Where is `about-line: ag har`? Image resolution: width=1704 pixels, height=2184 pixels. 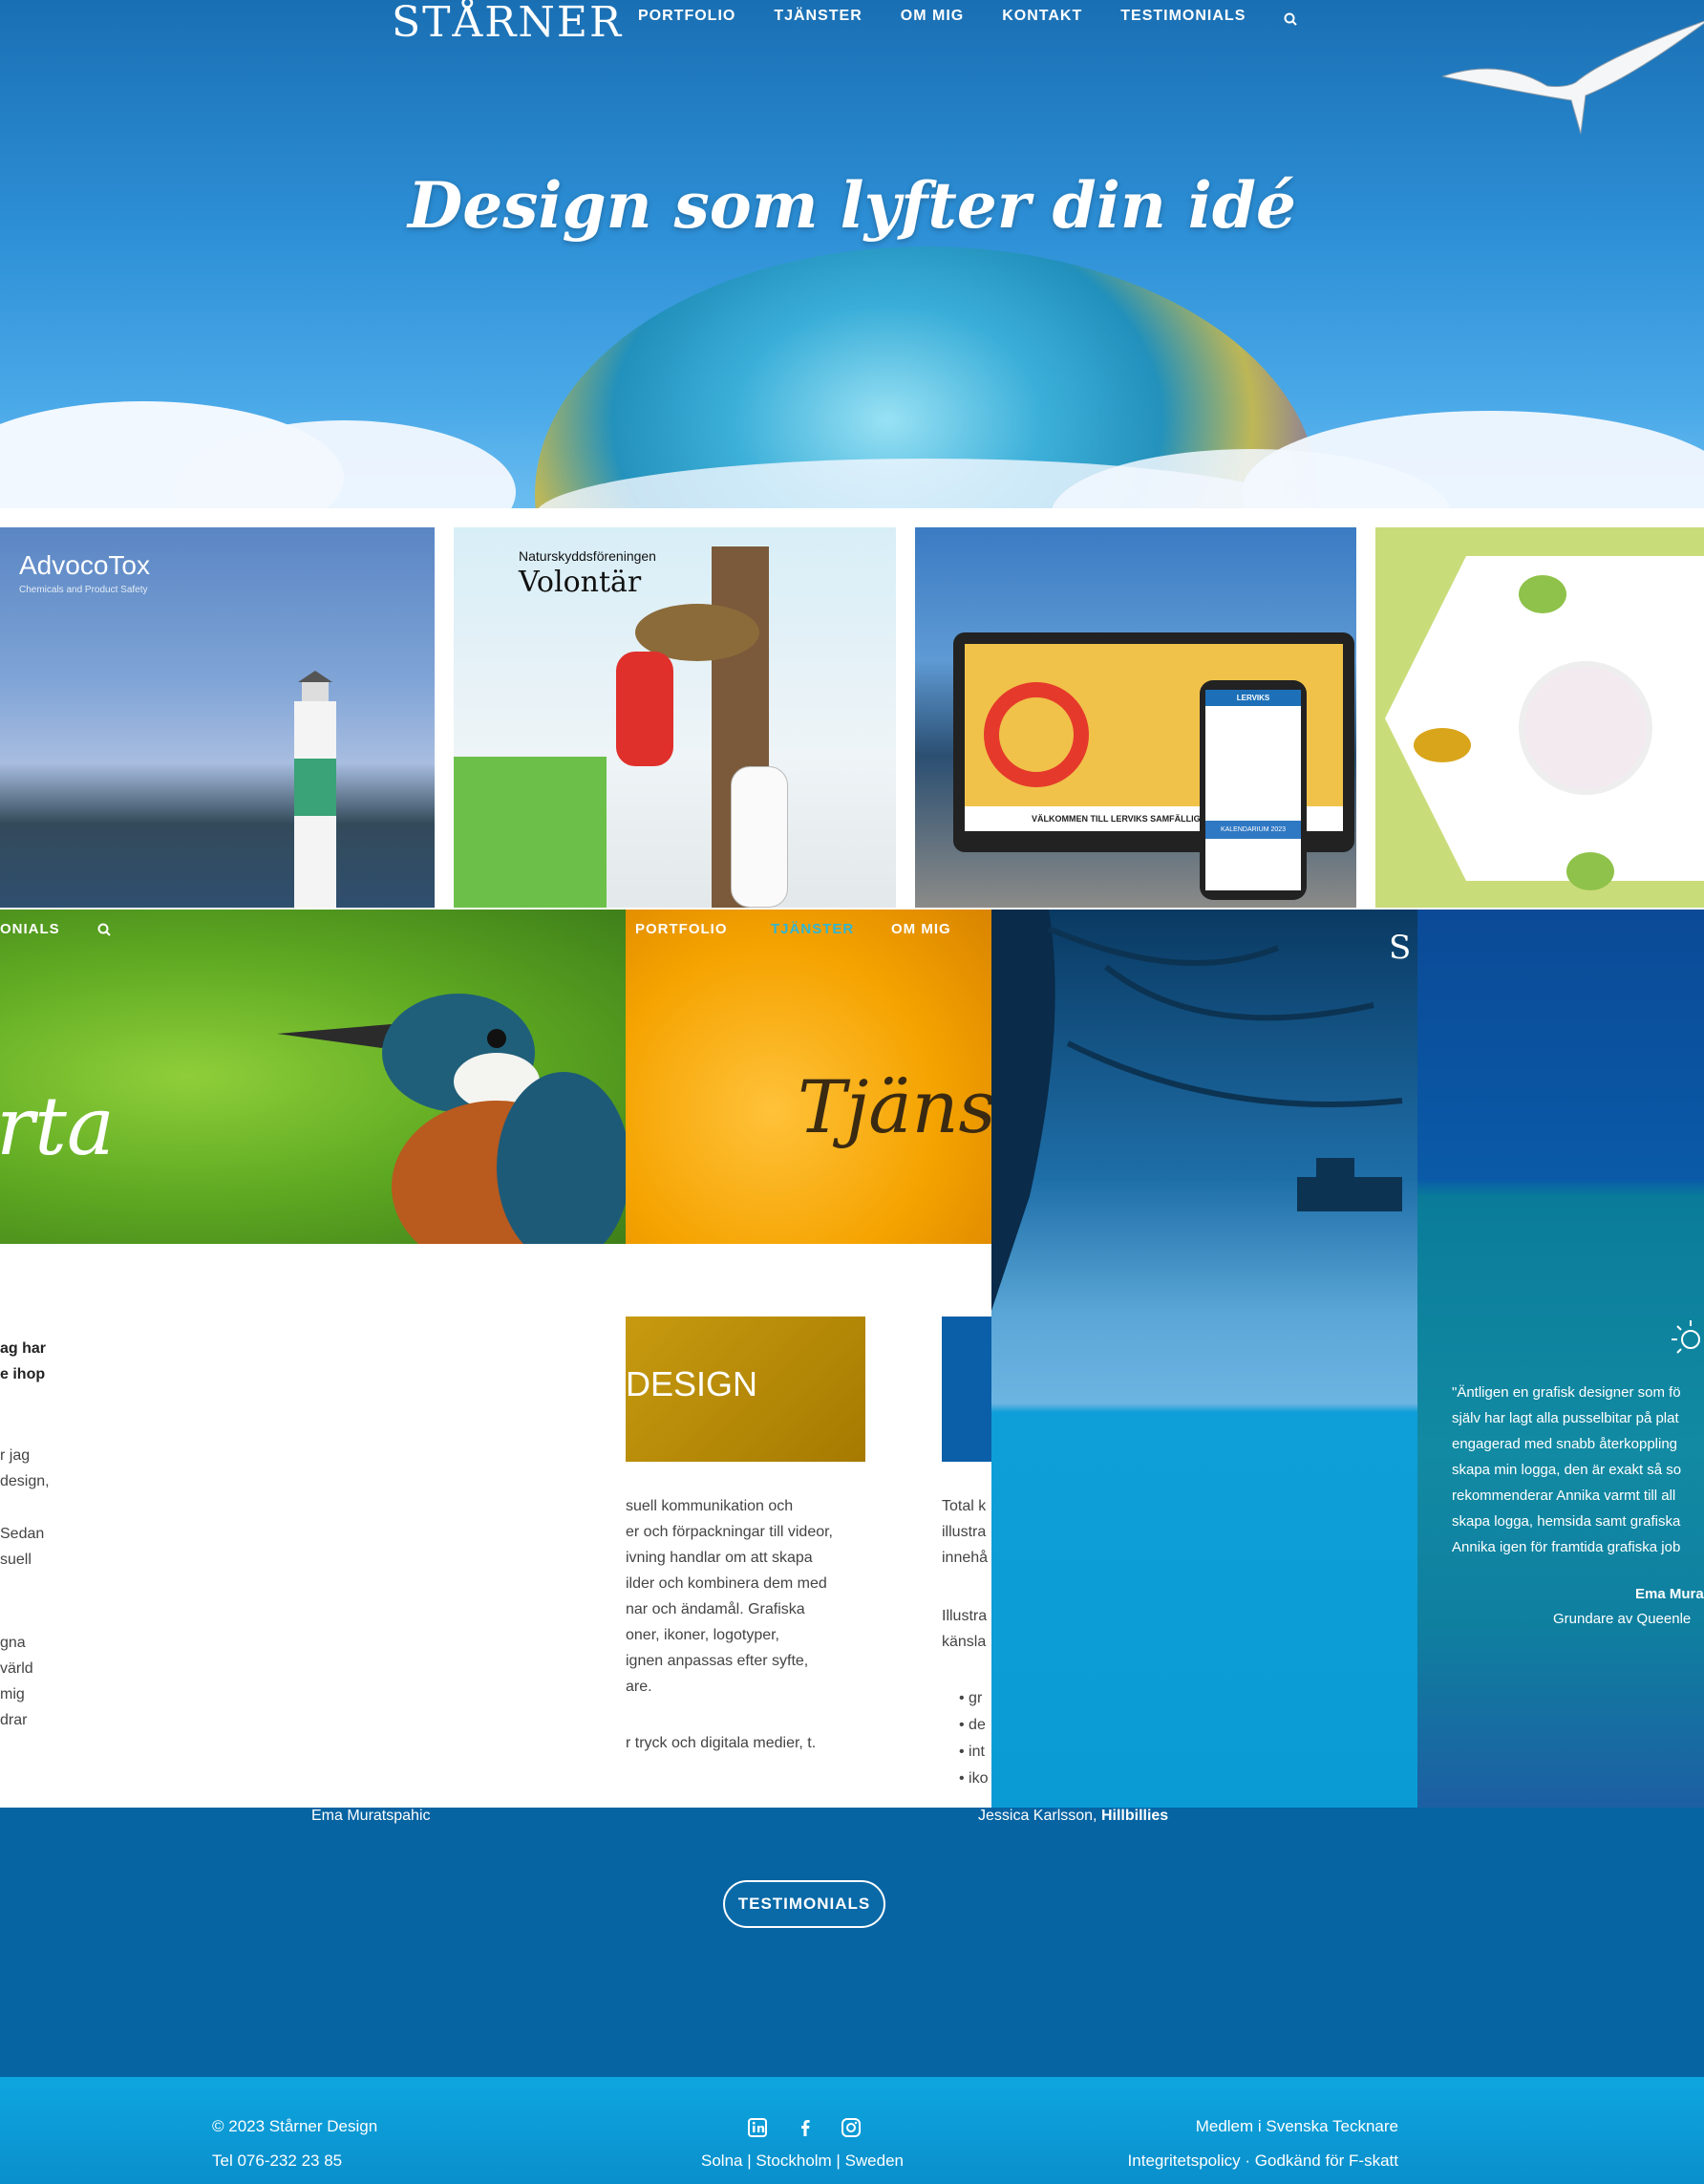
about-line: ag har is located at coordinates (23, 1349).